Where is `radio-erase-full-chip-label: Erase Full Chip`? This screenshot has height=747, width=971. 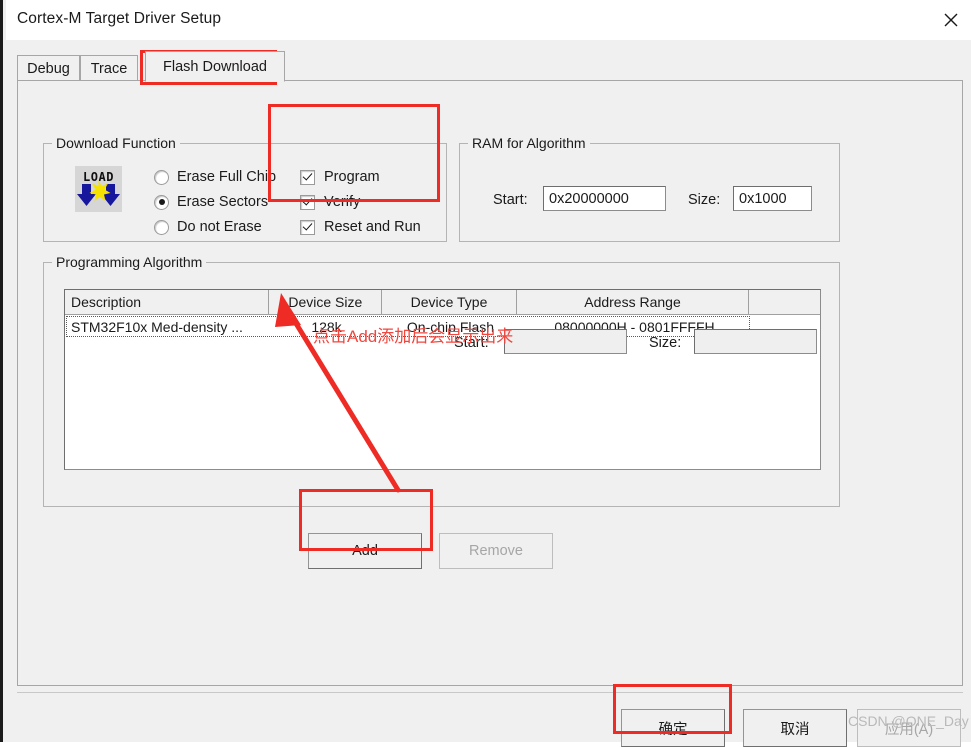 radio-erase-full-chip-label: Erase Full Chip is located at coordinates (227, 177).